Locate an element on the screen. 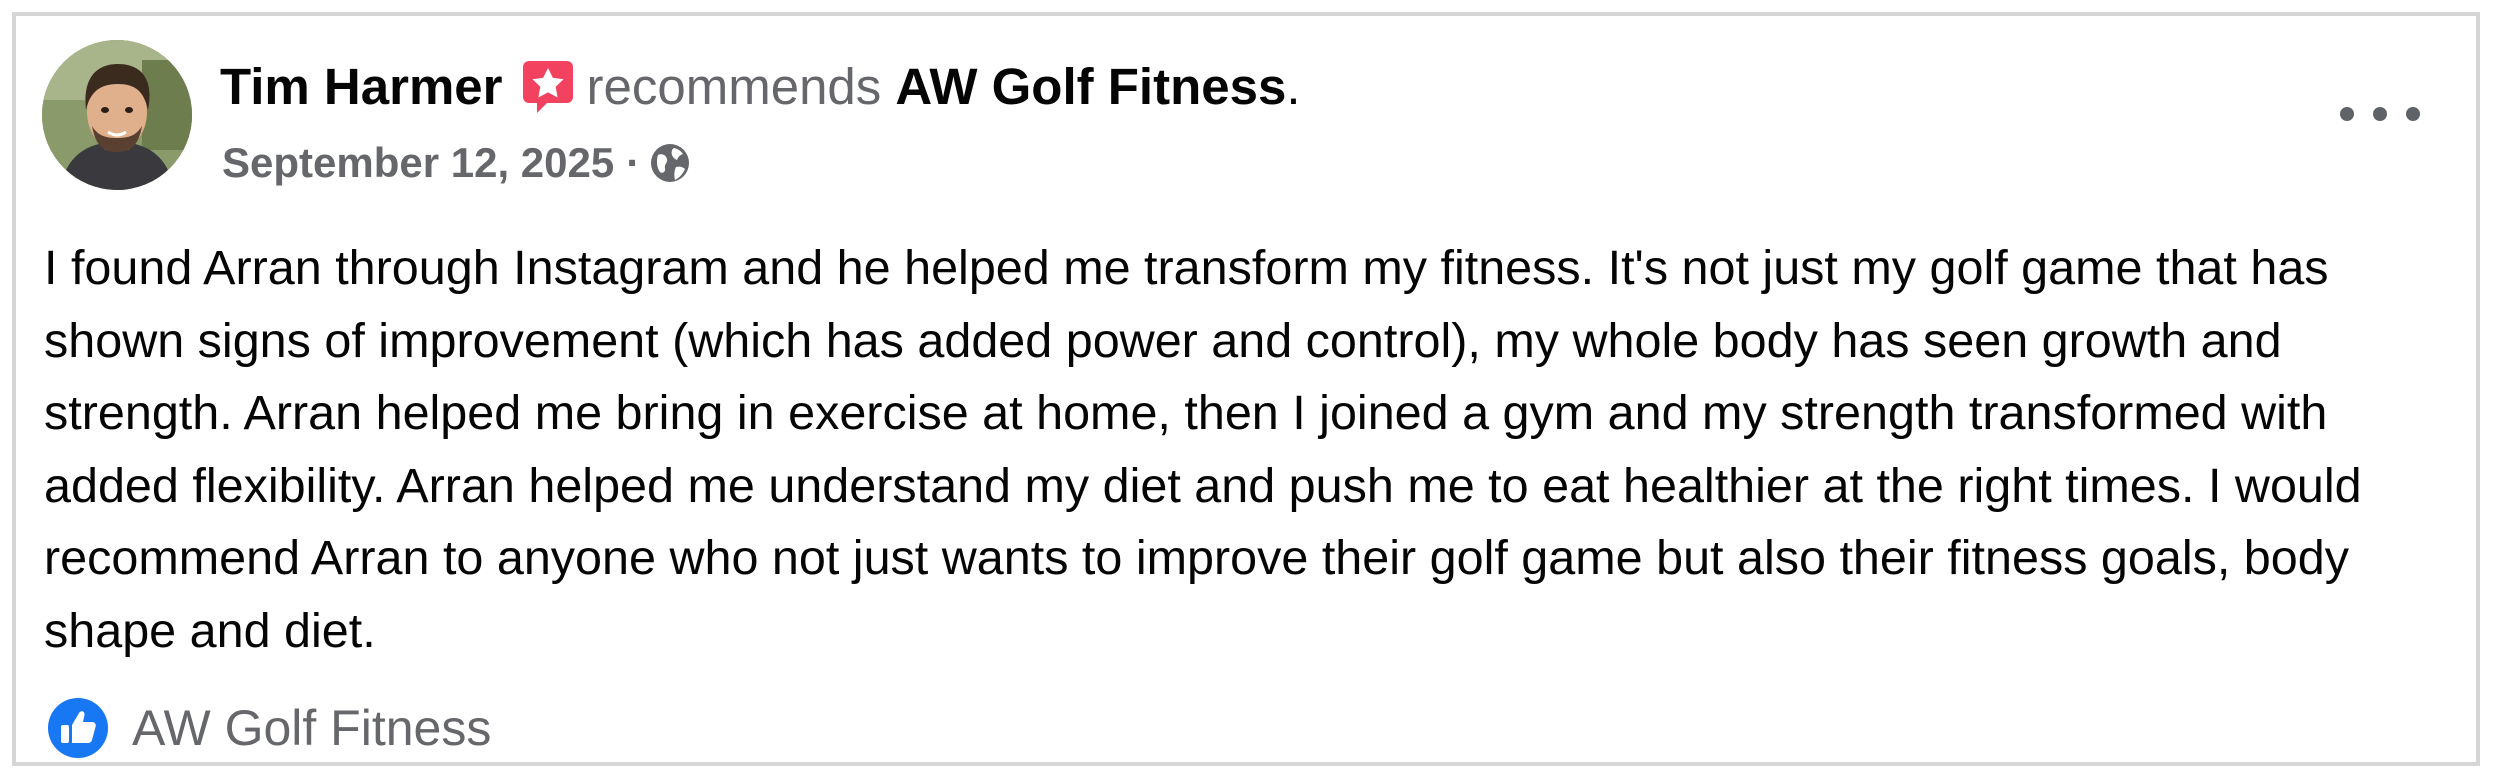 This screenshot has height=782, width=2500. avatar-photo is located at coordinates (117, 115).